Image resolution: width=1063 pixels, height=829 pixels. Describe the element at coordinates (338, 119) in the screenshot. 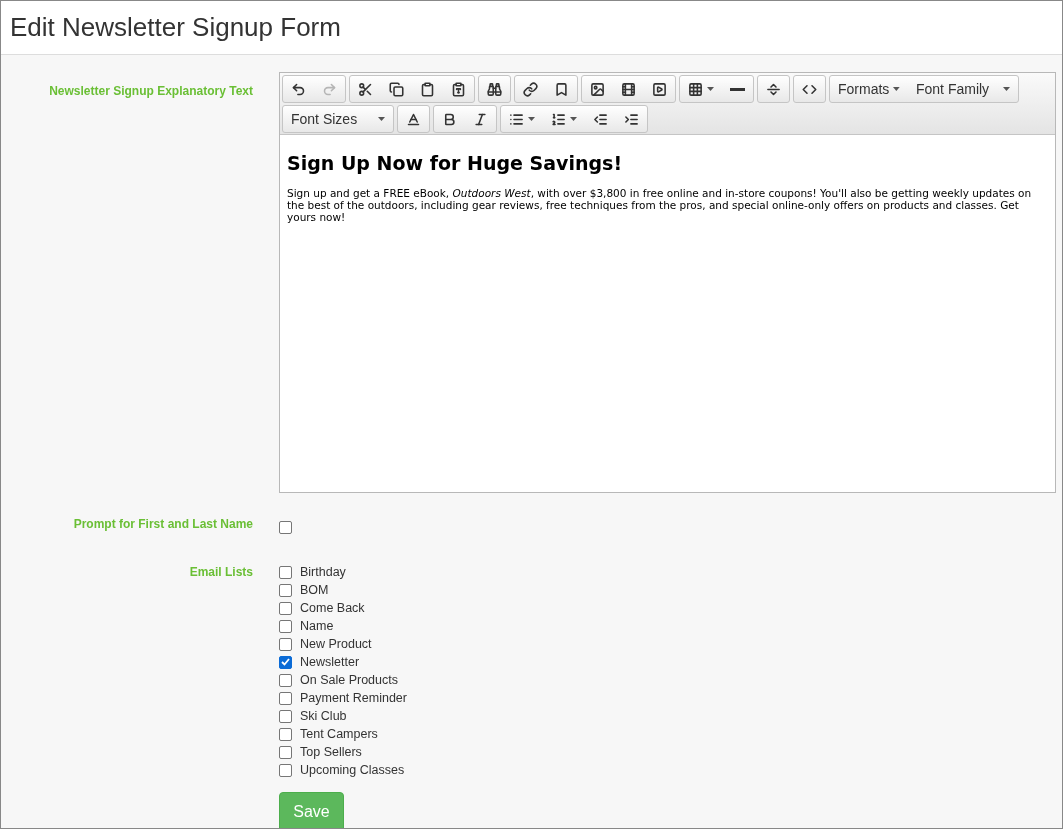

I see `font-sizes-dropdown: Font Sizes` at that location.